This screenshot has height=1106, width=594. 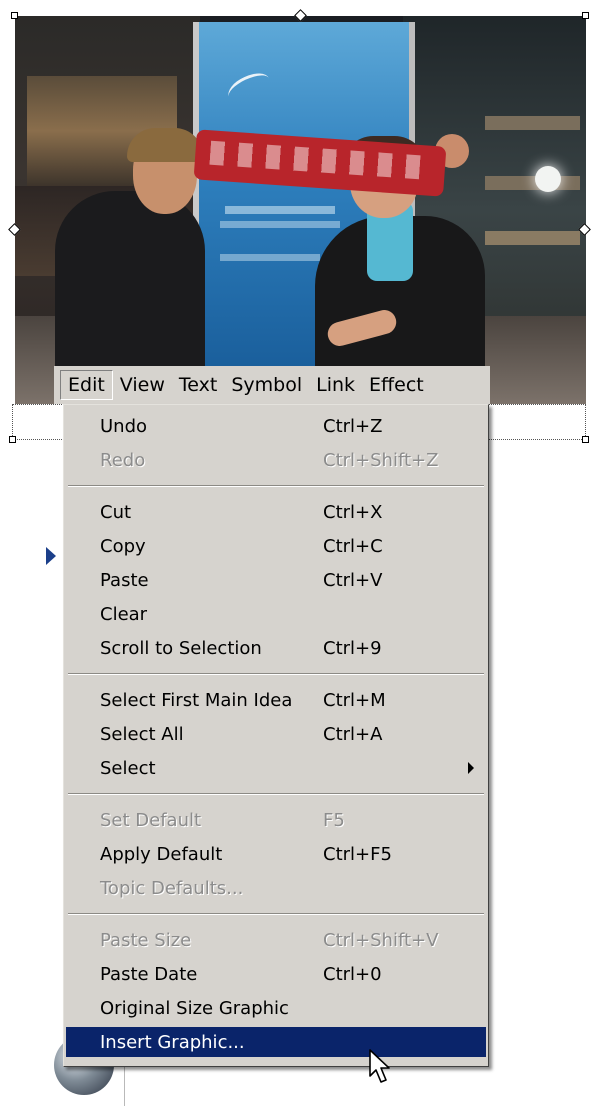 What do you see at coordinates (276, 512) in the screenshot?
I see `menu-item-cut: Cut Ctrl+X` at bounding box center [276, 512].